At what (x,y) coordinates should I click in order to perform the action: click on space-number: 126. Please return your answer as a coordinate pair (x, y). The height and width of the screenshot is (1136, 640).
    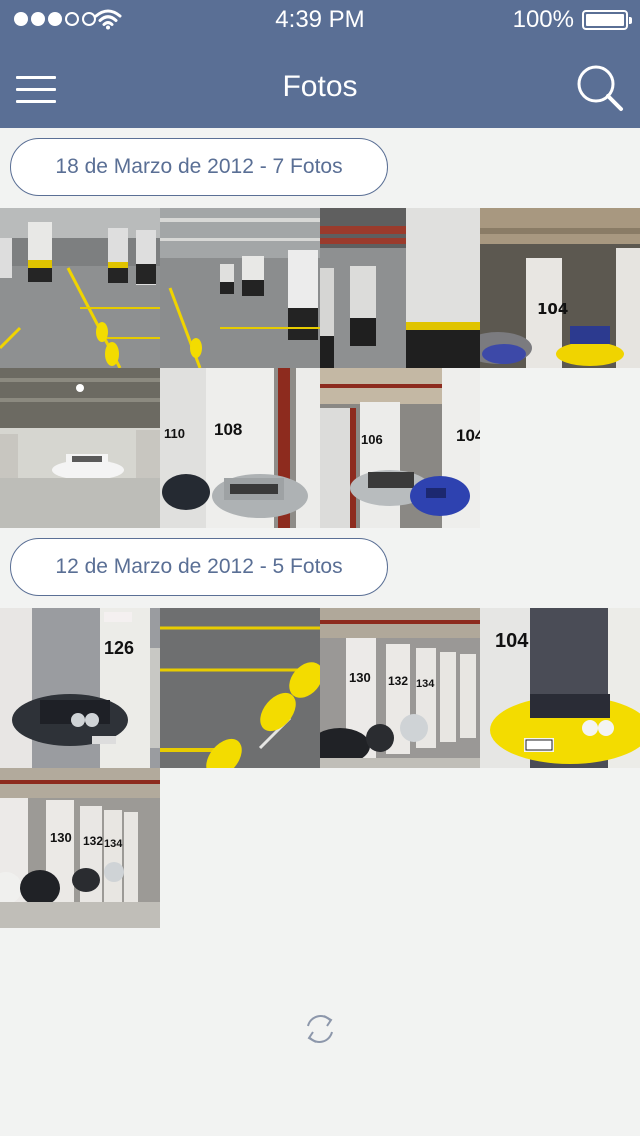
    Looking at the image, I should click on (119, 648).